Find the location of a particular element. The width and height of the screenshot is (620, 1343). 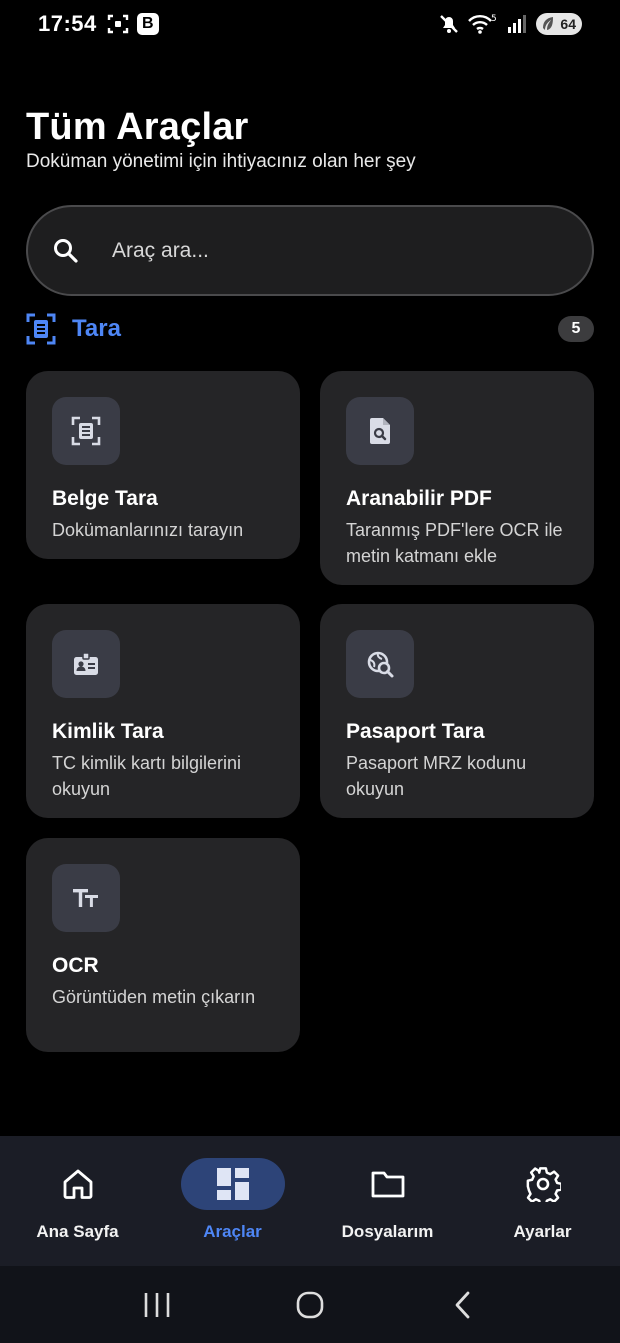

search-bar is located at coordinates (310, 250).